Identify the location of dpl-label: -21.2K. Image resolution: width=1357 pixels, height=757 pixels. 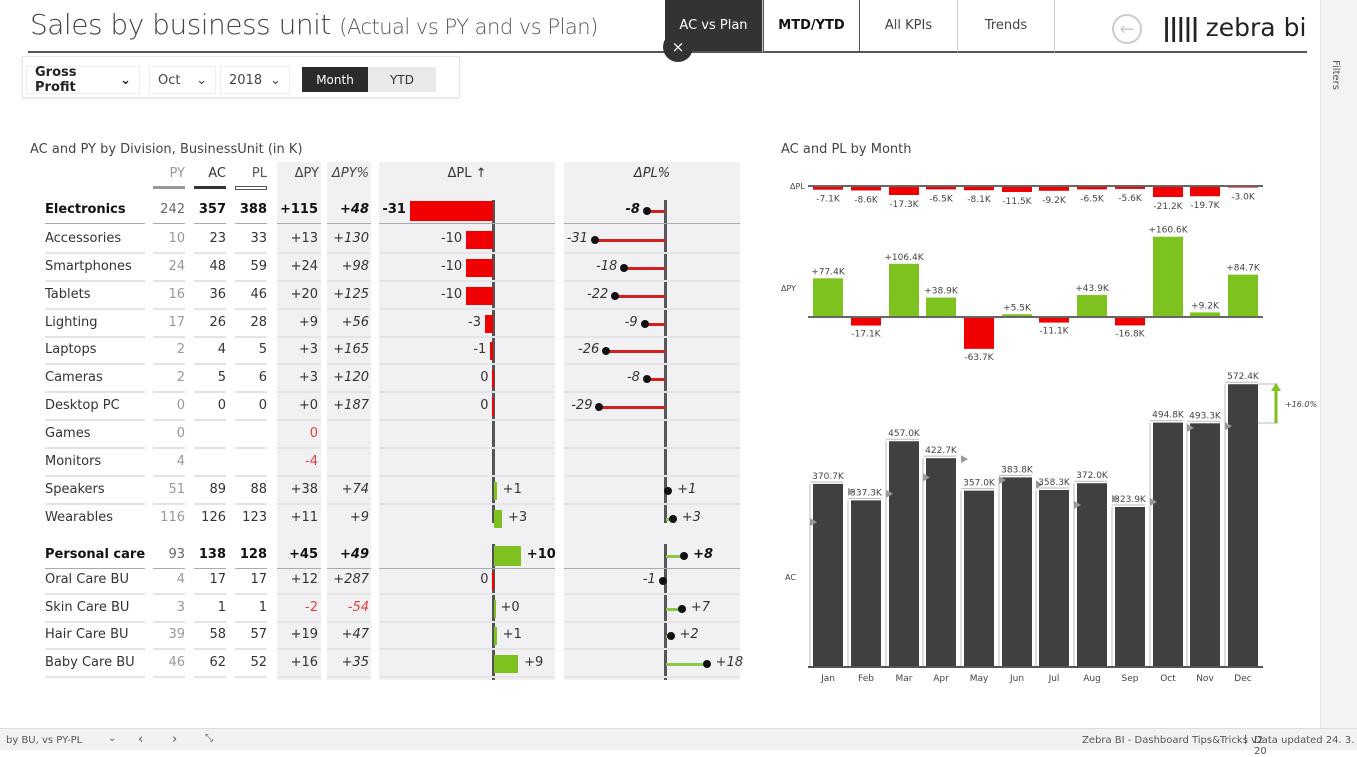
(1168, 207).